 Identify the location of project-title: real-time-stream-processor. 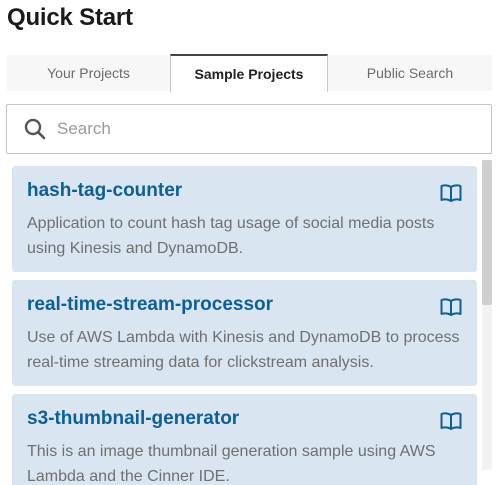
(150, 305).